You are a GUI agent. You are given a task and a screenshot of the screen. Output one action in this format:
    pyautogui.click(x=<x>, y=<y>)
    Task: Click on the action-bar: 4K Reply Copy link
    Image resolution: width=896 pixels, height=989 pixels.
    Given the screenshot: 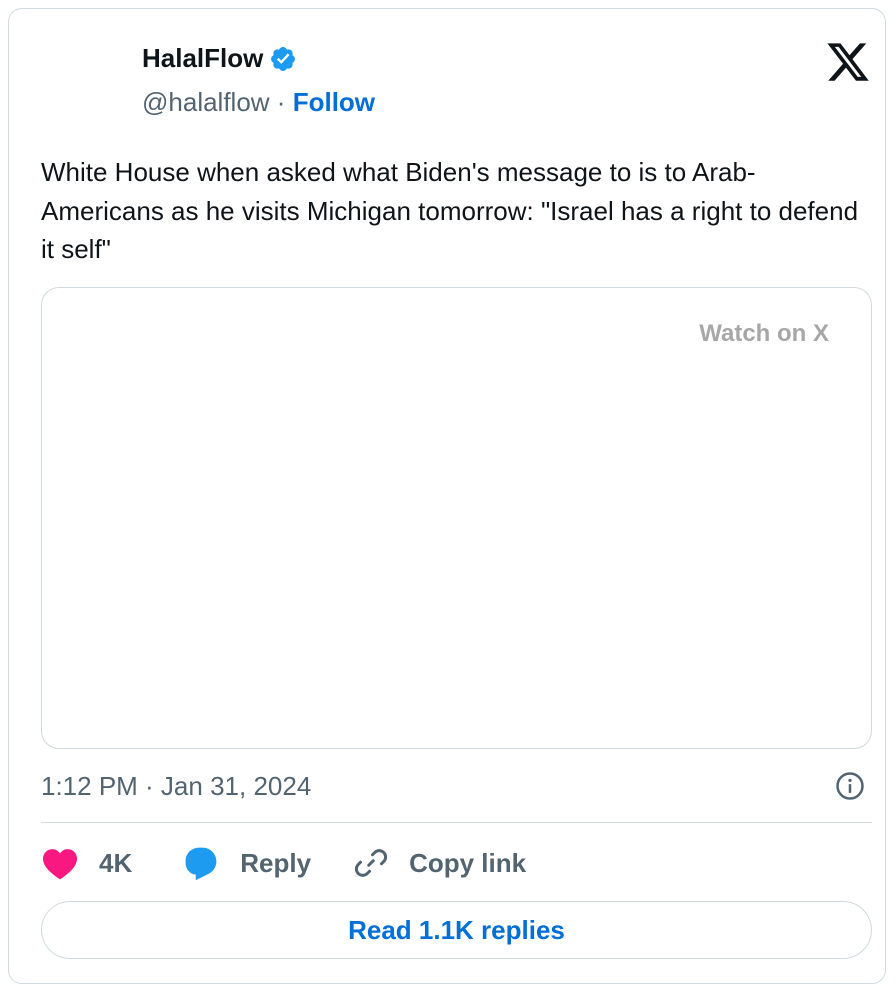 What is the action you would take?
    pyautogui.click(x=283, y=863)
    